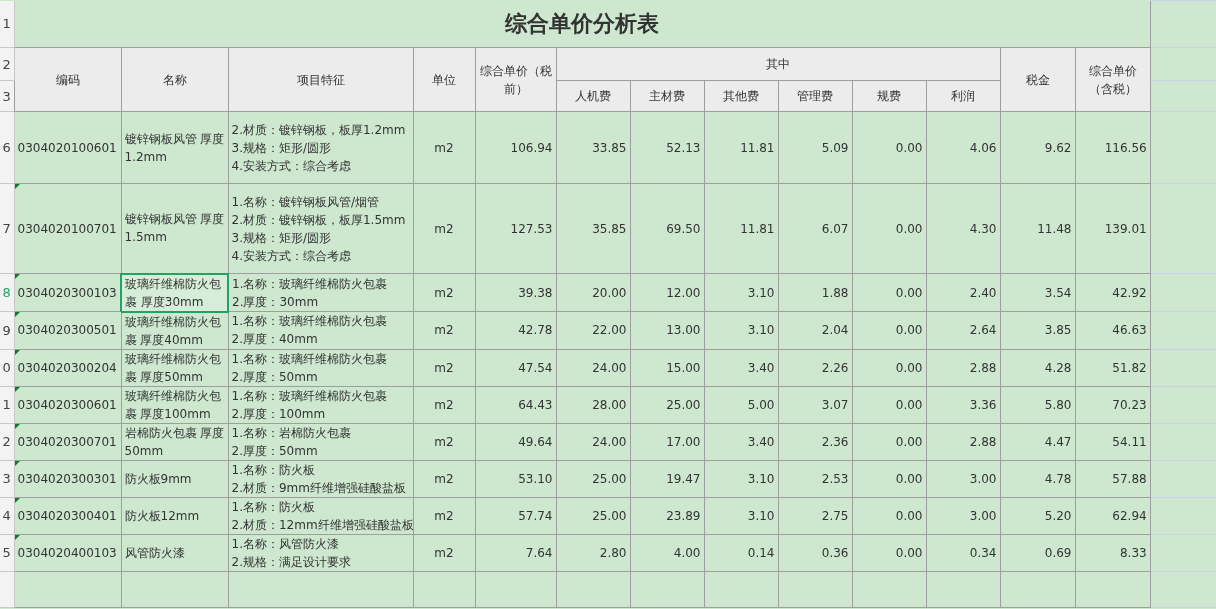  I want to click on number-cell: 3.36, so click(963, 404).